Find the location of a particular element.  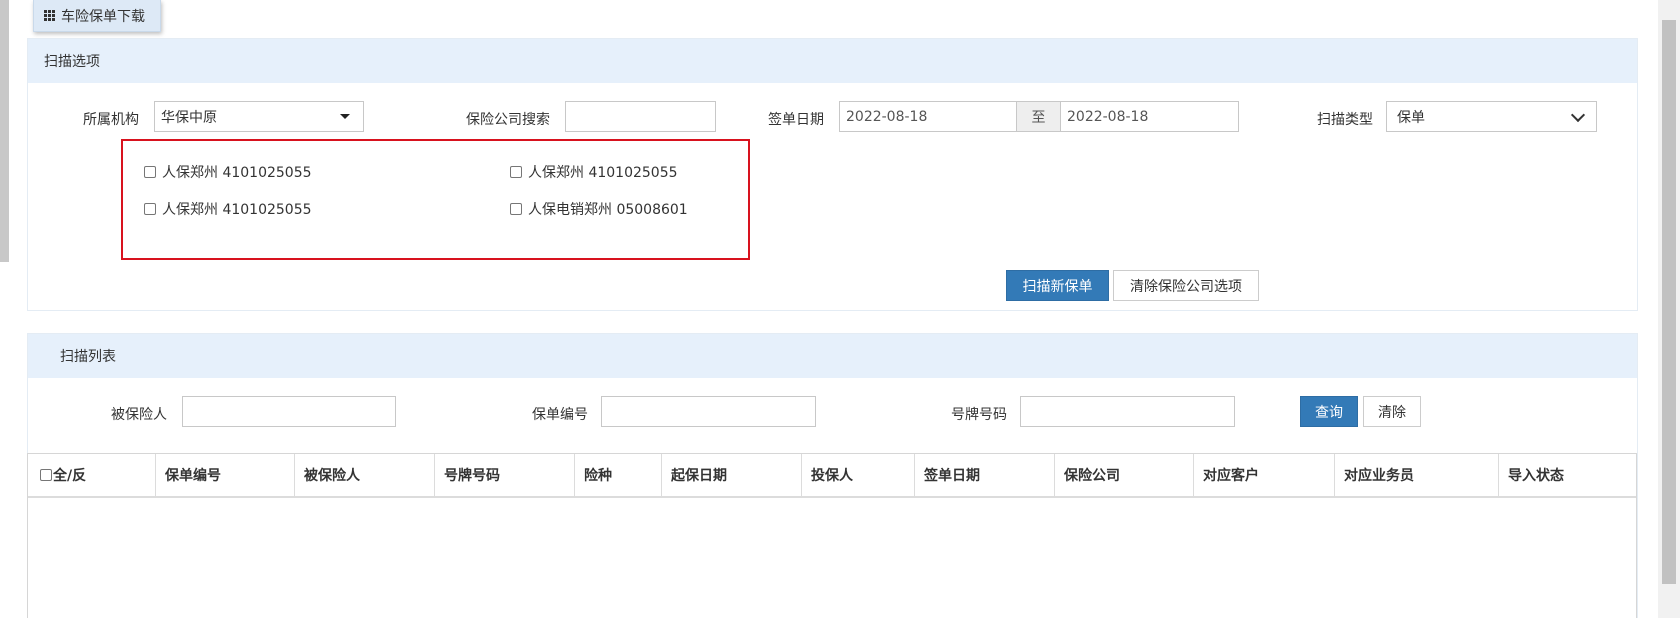

date-sep-text: 至 is located at coordinates (1038, 117).